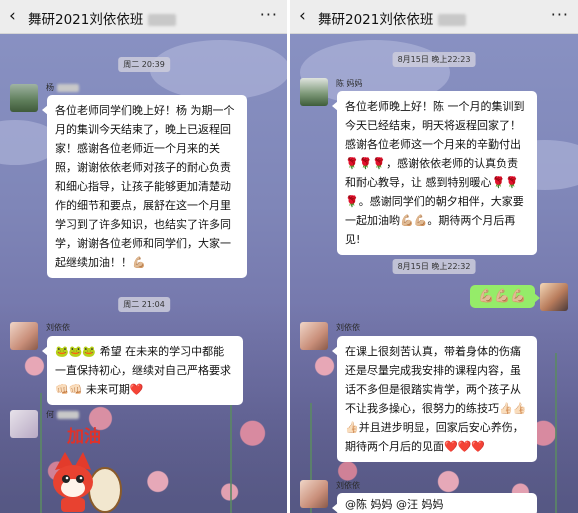 The width and height of the screenshot is (578, 513). I want to click on sticker-text: 加油, so click(84, 437).